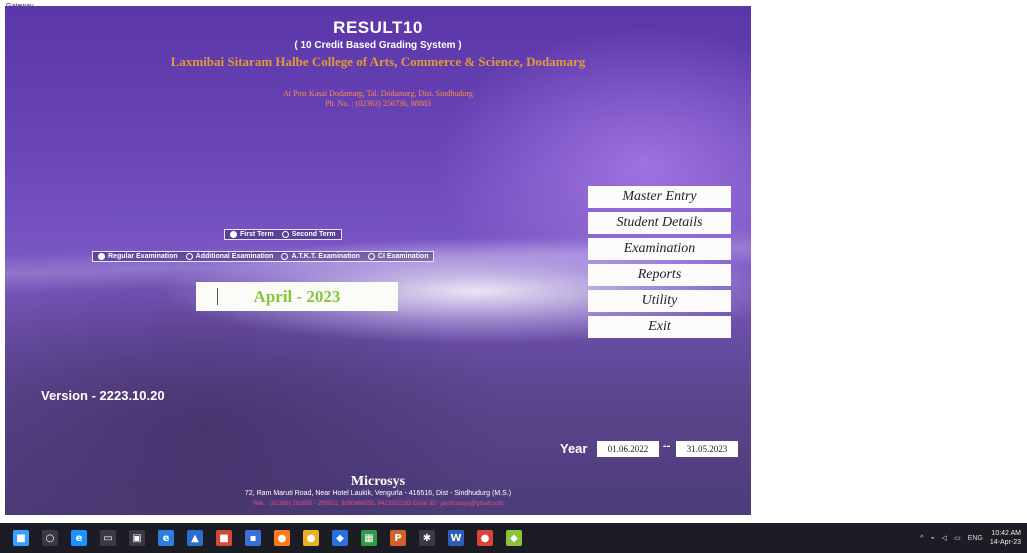 The height and width of the screenshot is (553, 1027). I want to click on store-icon: ▣, so click(137, 538).